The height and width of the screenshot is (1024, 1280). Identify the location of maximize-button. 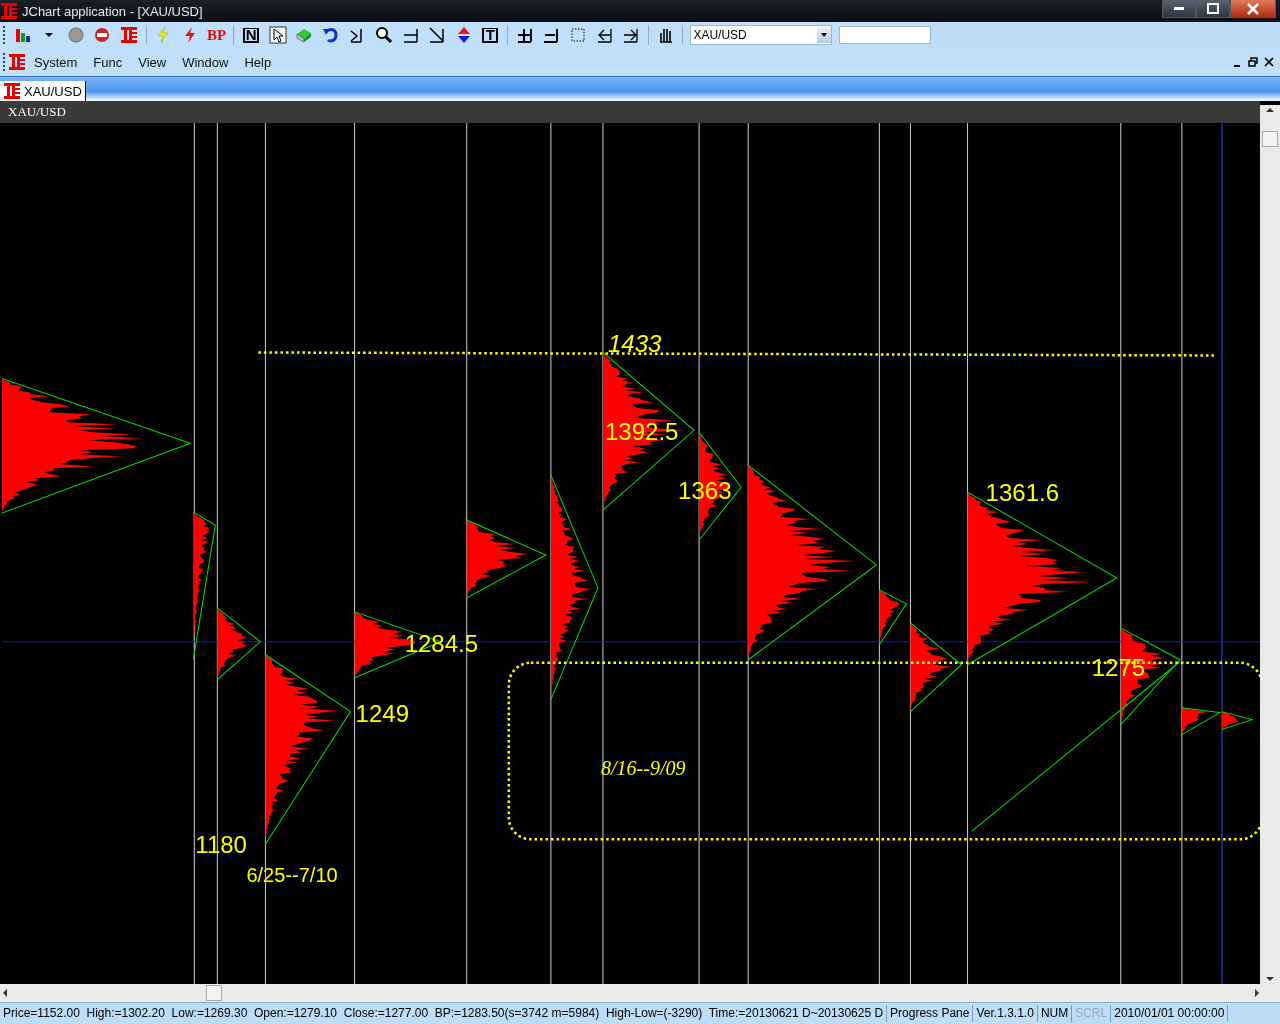
(1213, 9).